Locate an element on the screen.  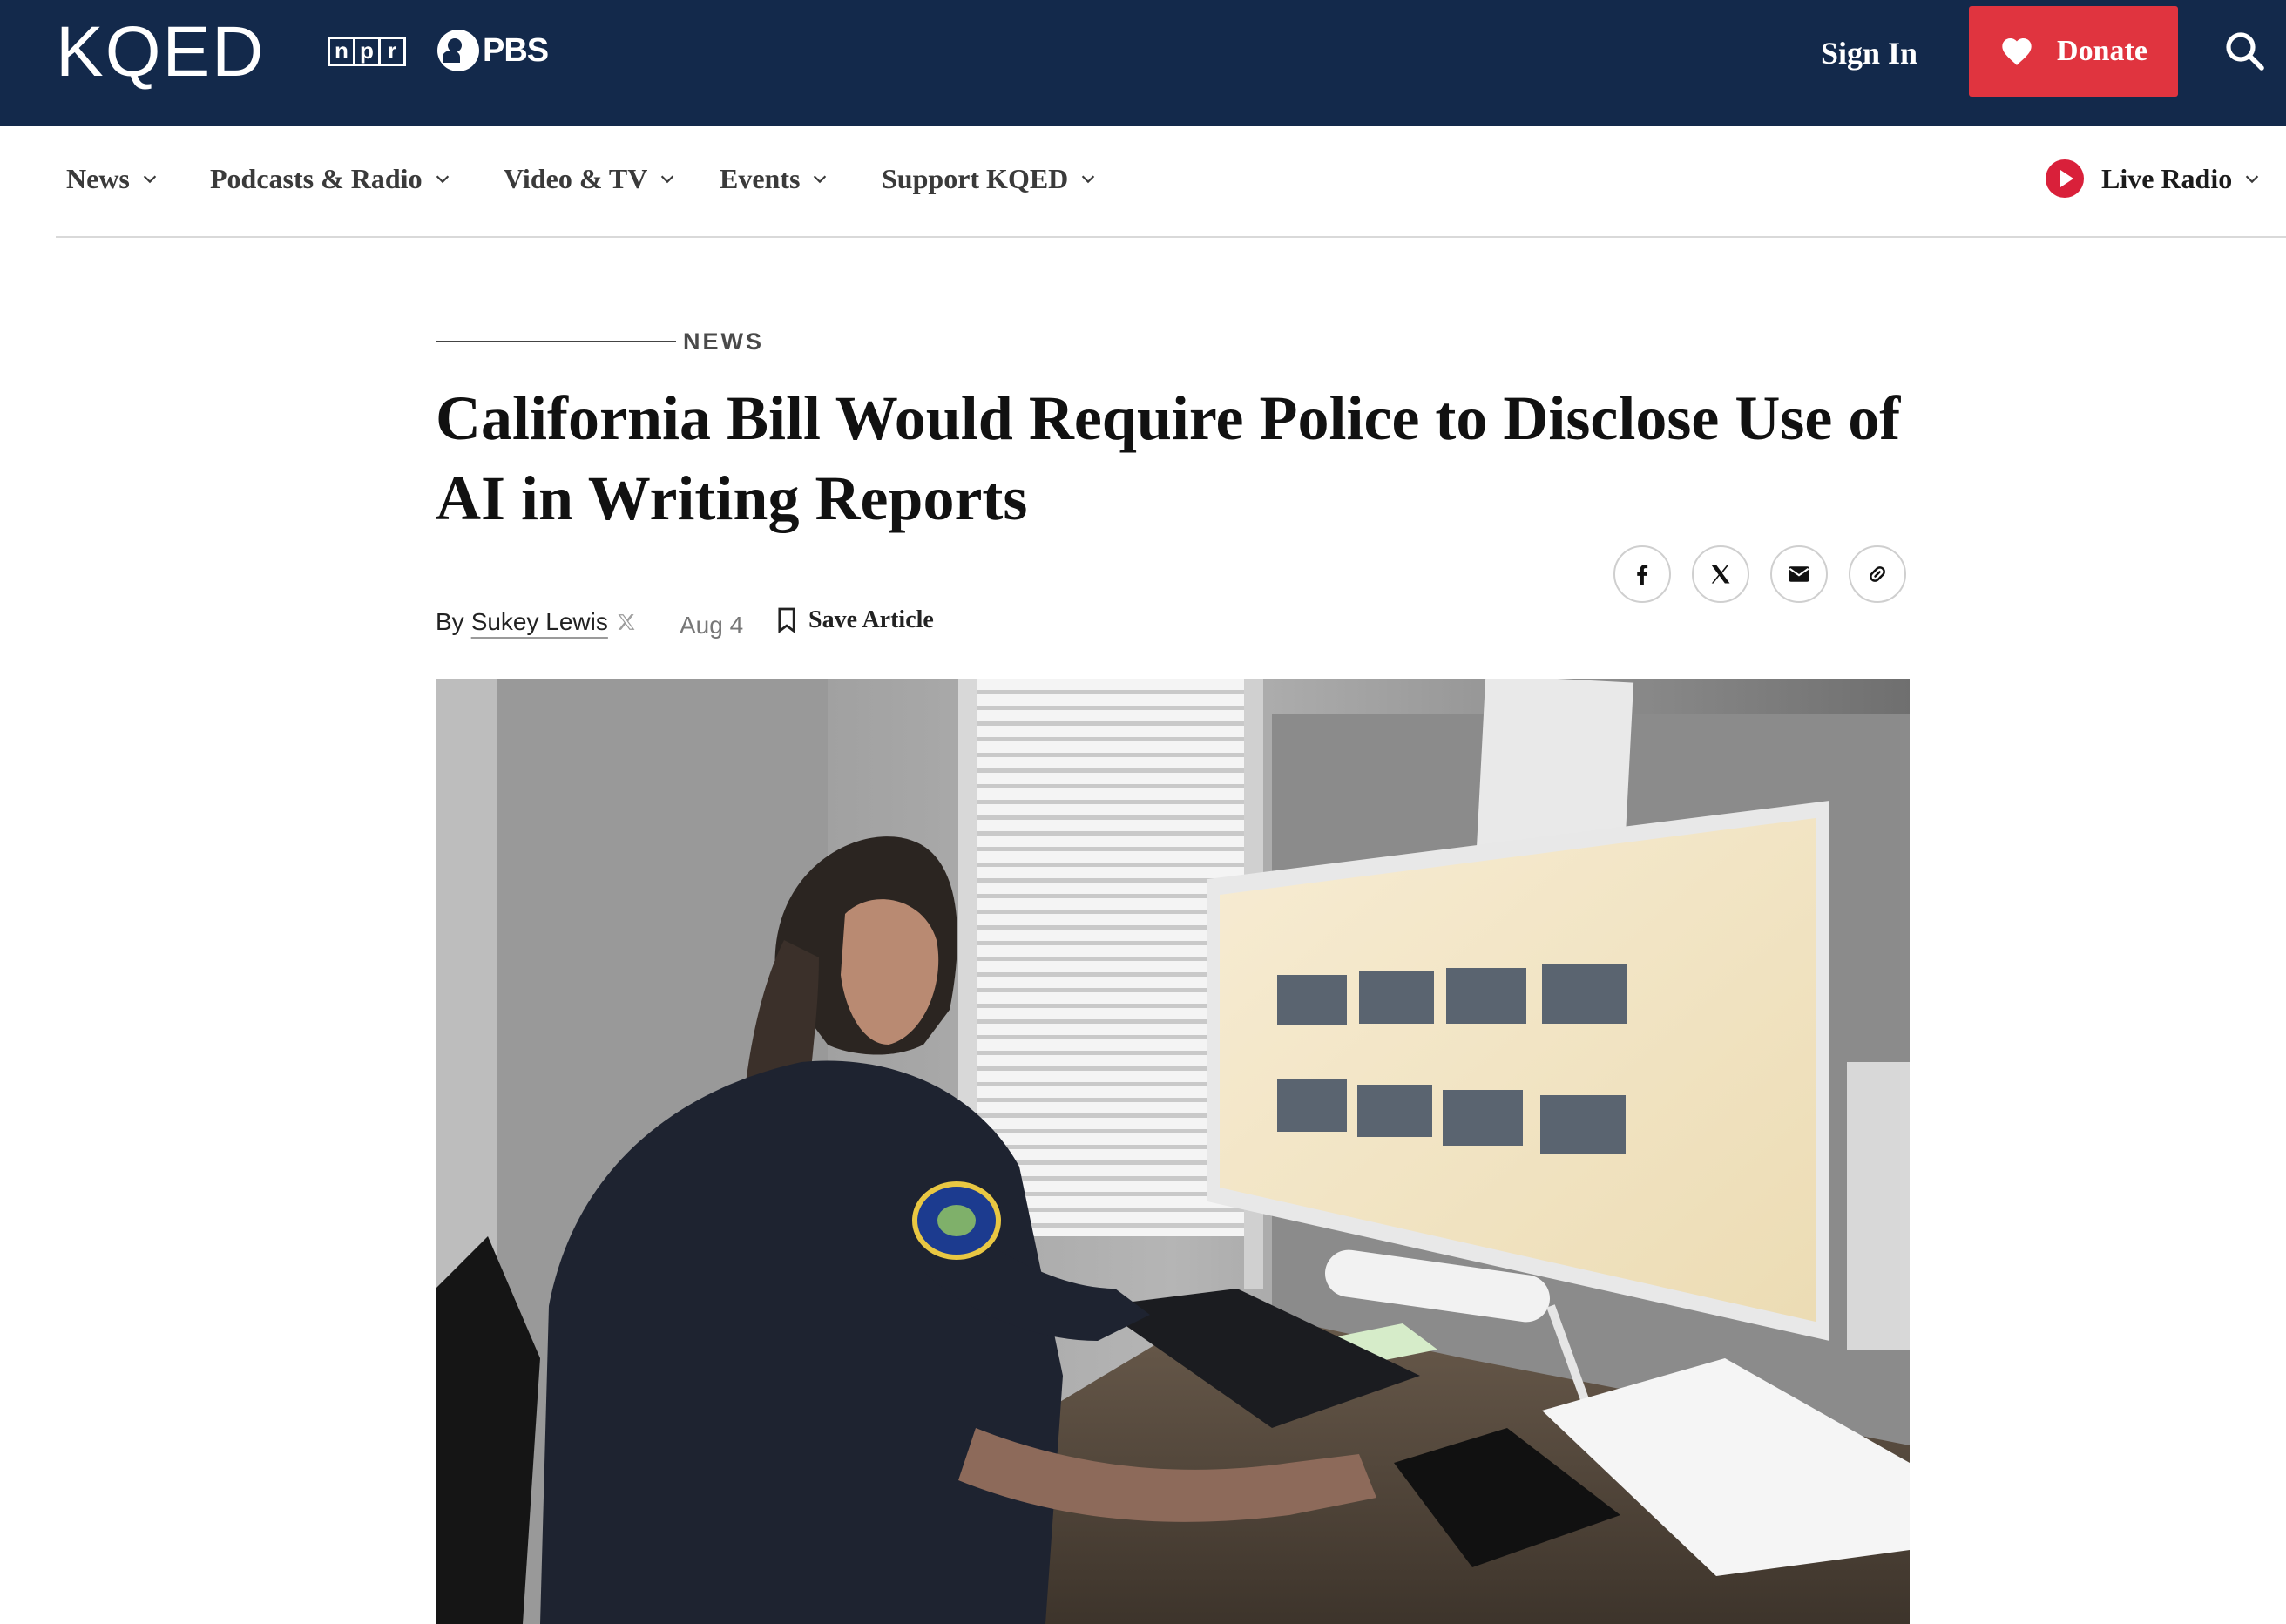
nav-item-support-kqed: Support KQED is located at coordinates (990, 178).